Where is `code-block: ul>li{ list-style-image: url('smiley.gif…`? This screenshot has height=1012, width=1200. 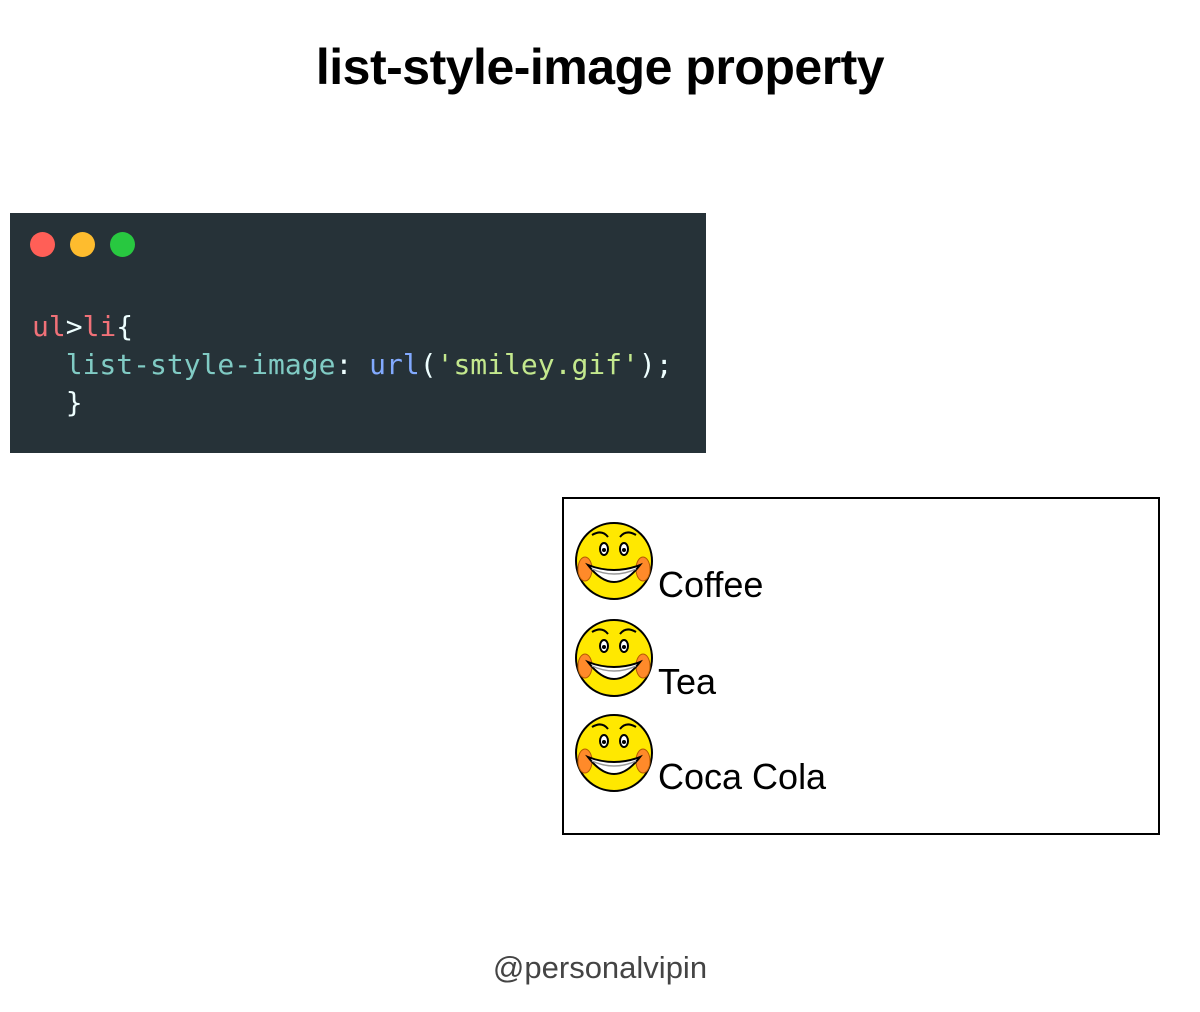
code-block: ul>li{ list-style-image: url('smiley.gif… is located at coordinates (352, 365).